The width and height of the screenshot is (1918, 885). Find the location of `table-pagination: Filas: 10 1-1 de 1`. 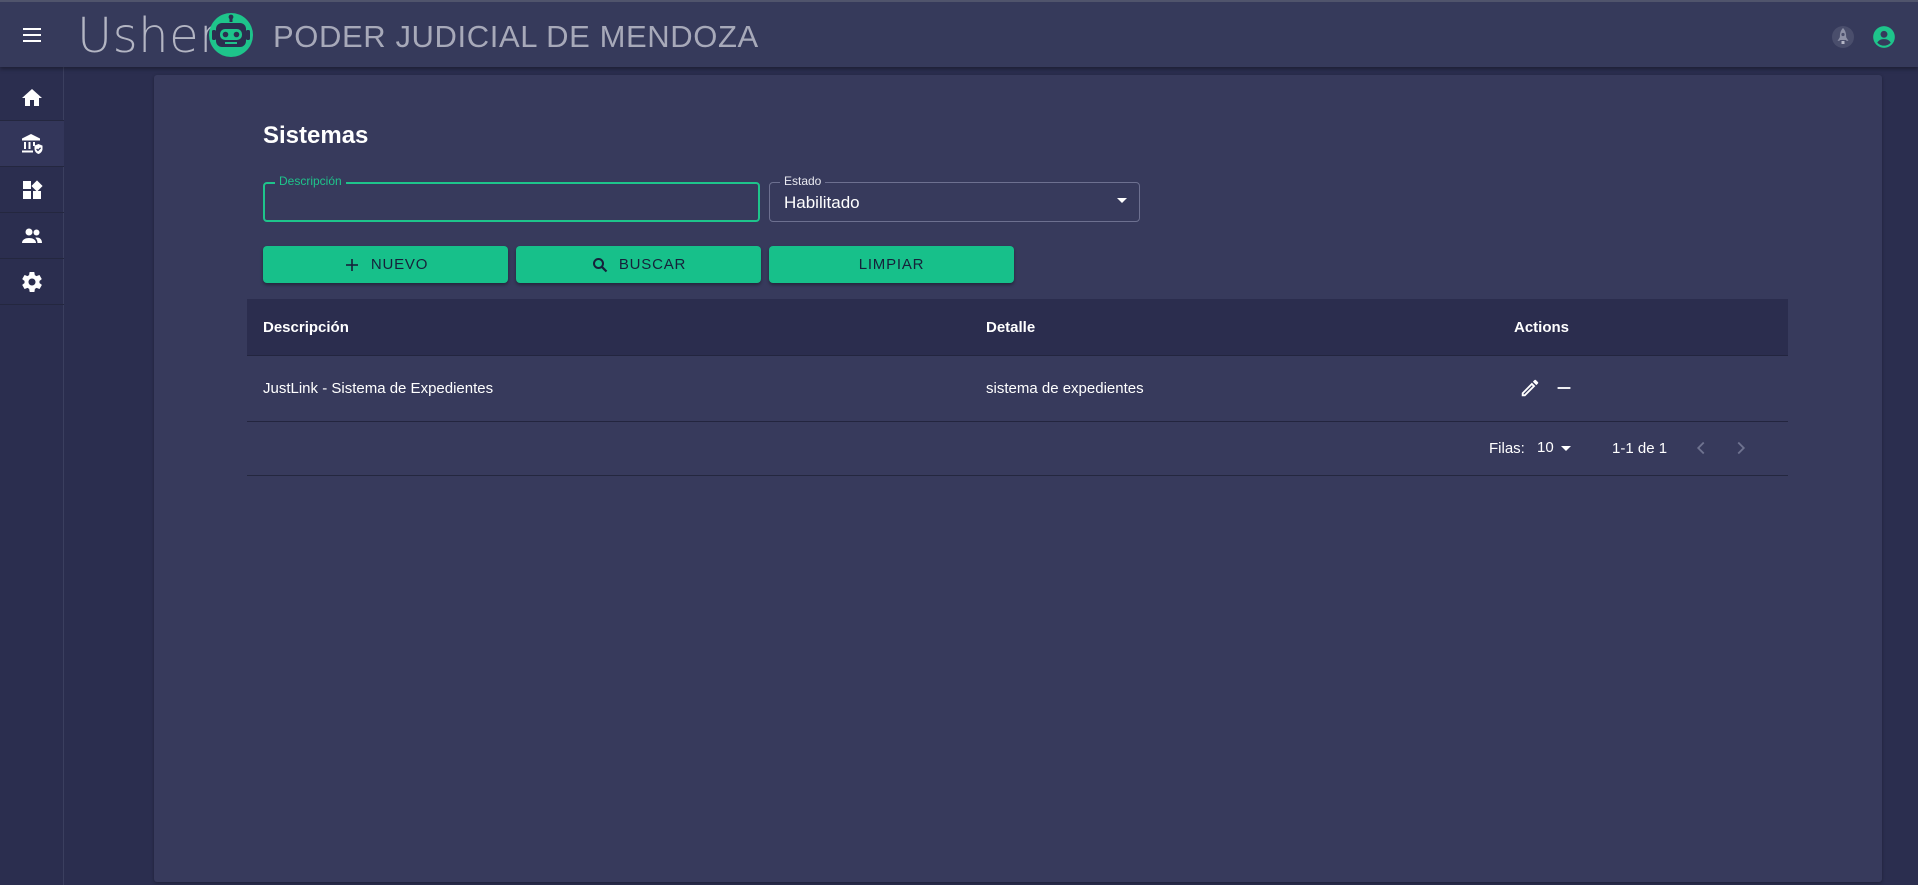

table-pagination: Filas: 10 1-1 de 1 is located at coordinates (1017, 448).